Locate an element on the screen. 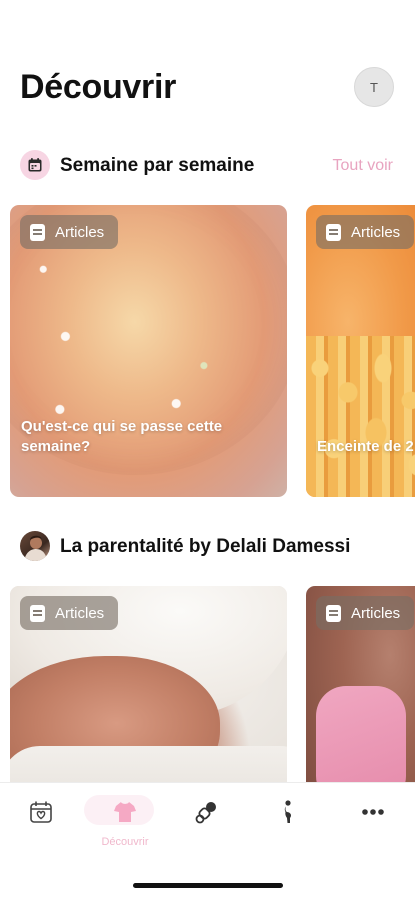 This screenshot has width=415, height=900. baby-clothes-icon is located at coordinates (125, 814).